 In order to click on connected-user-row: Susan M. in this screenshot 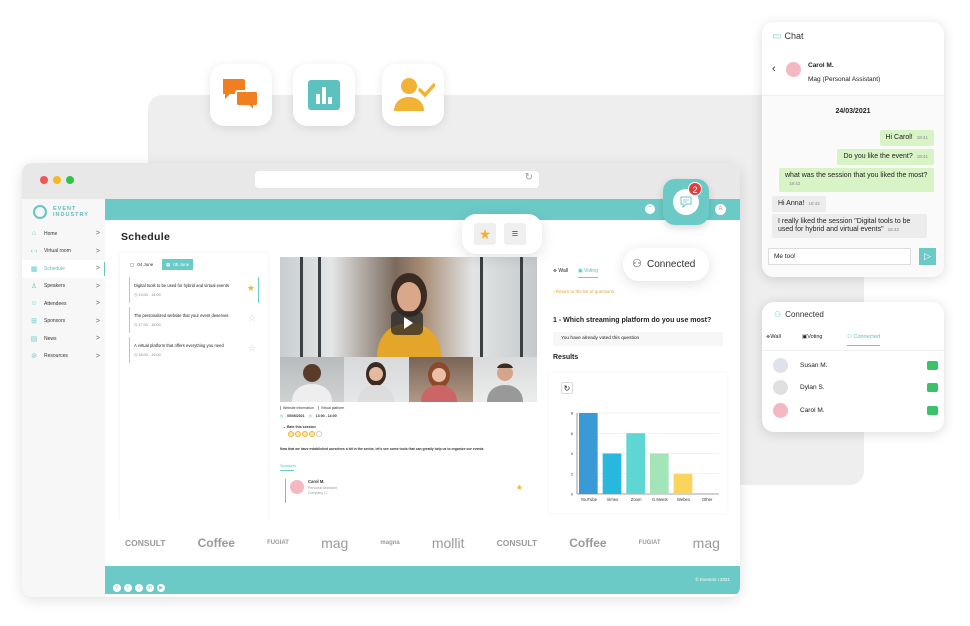, I will do `click(854, 365)`.